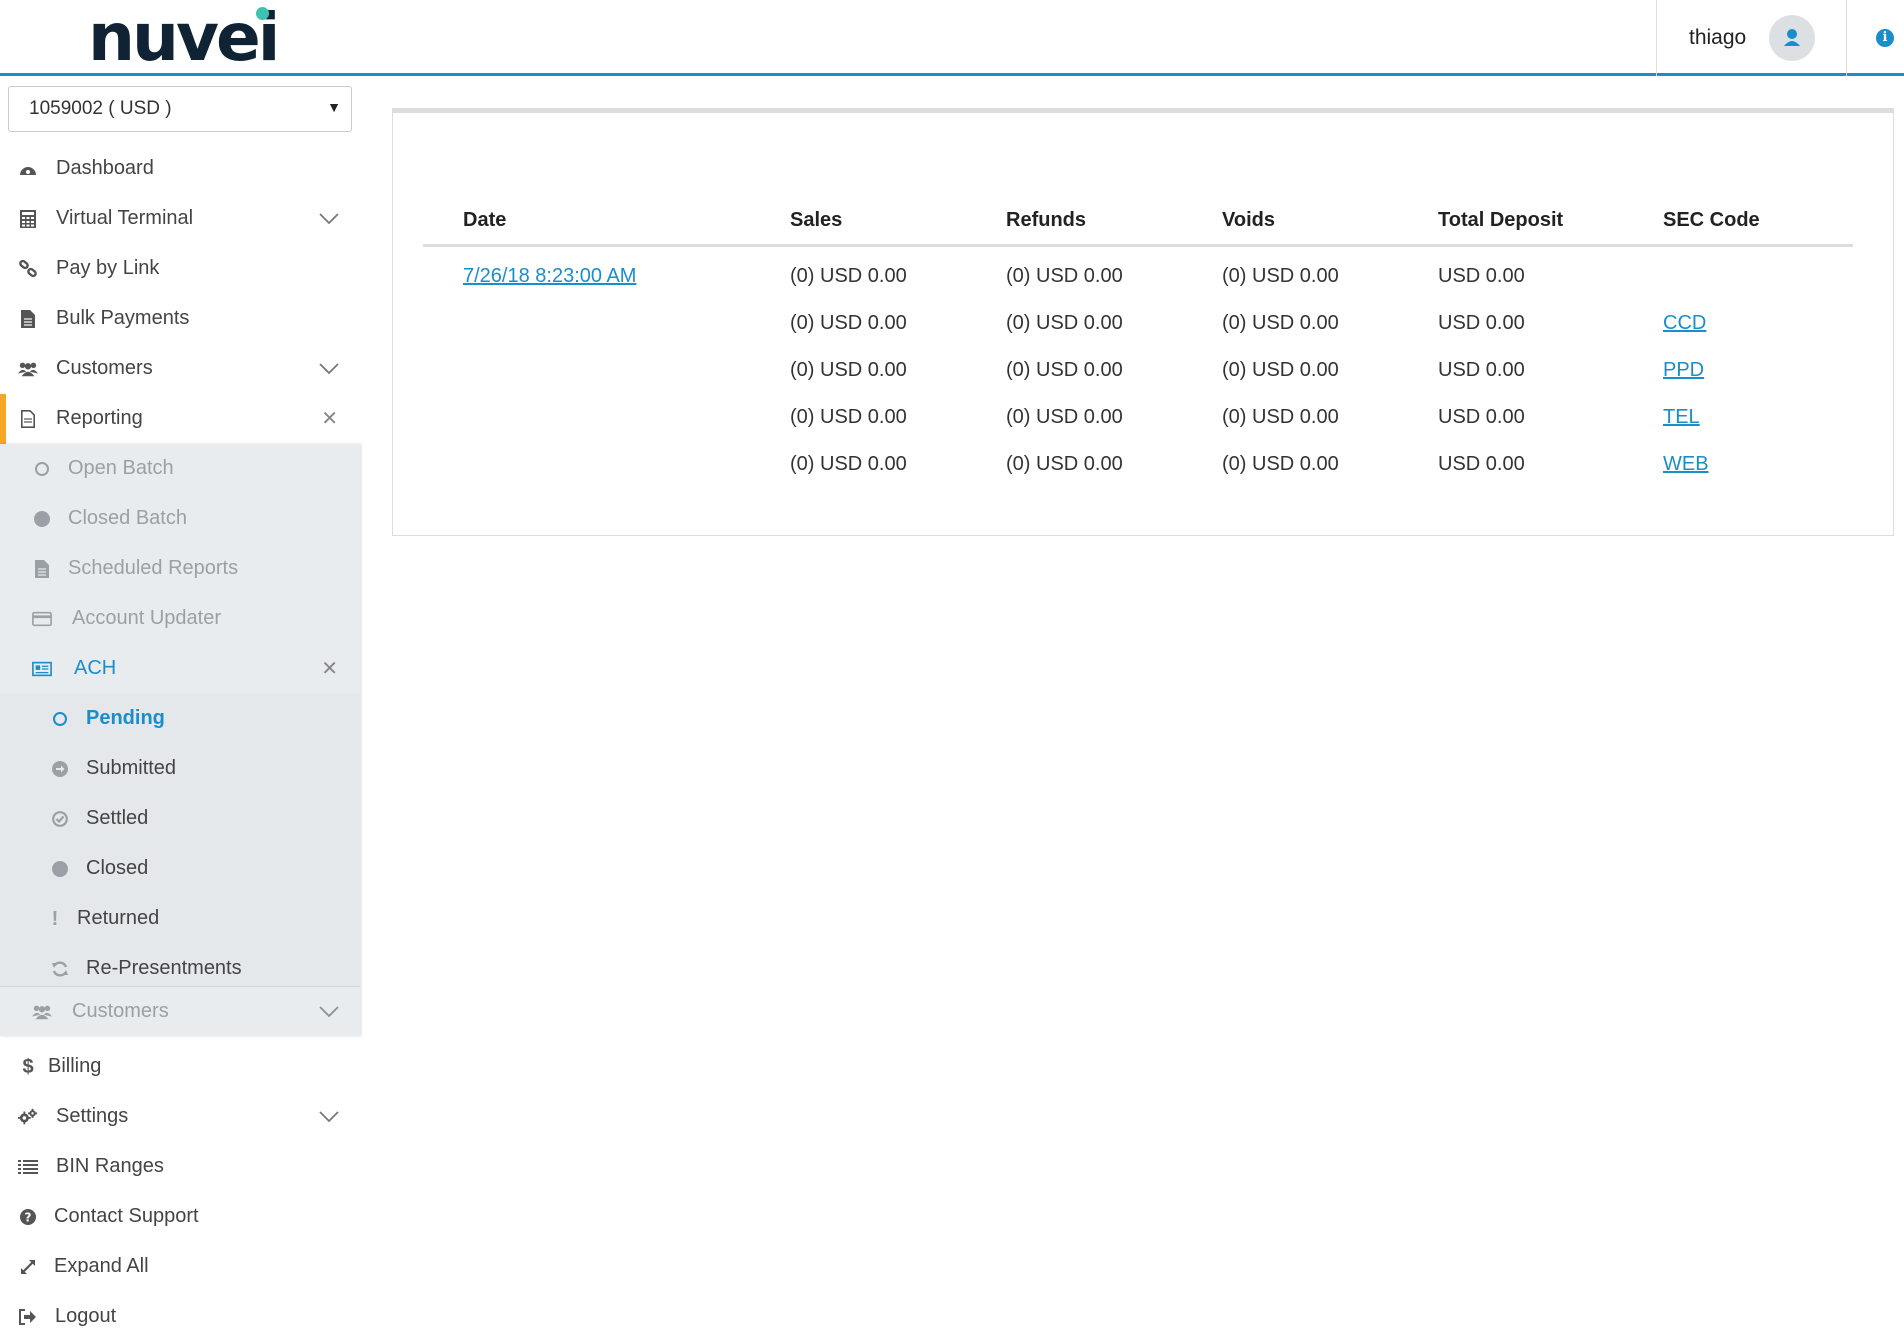 The image size is (1904, 1342). What do you see at coordinates (180, 619) in the screenshot?
I see `sidebar-item-account-updater: Account Updater` at bounding box center [180, 619].